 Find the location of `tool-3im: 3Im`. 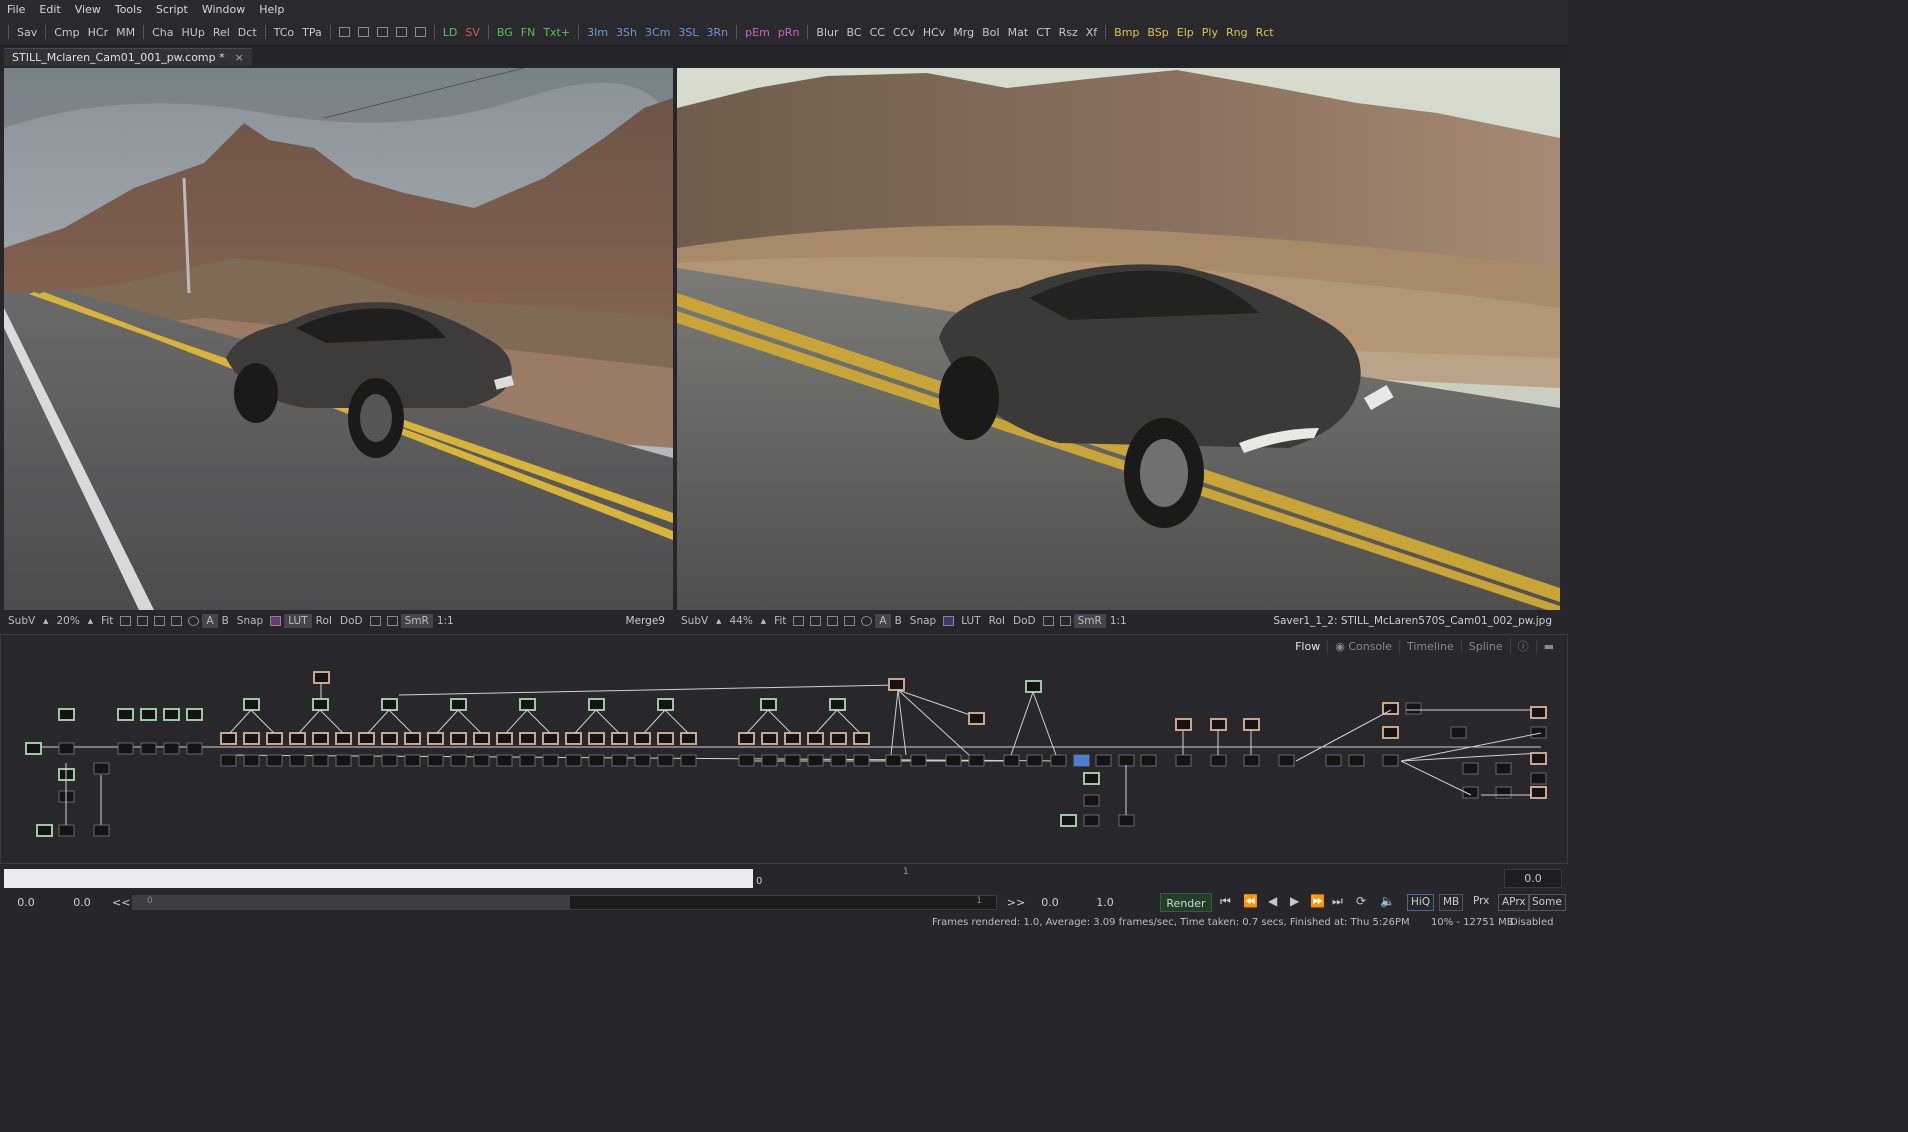

tool-3im: 3Im is located at coordinates (597, 32).